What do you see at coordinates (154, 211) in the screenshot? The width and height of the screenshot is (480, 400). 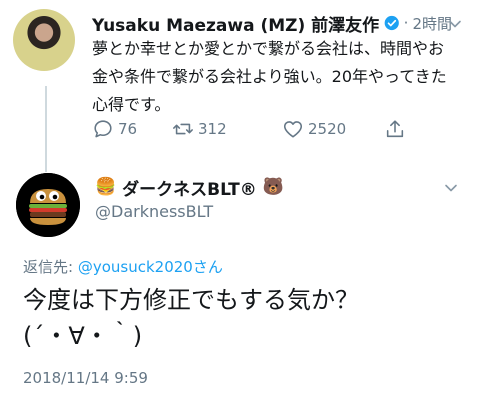 I see `main-handle: @DarknessBLT` at bounding box center [154, 211].